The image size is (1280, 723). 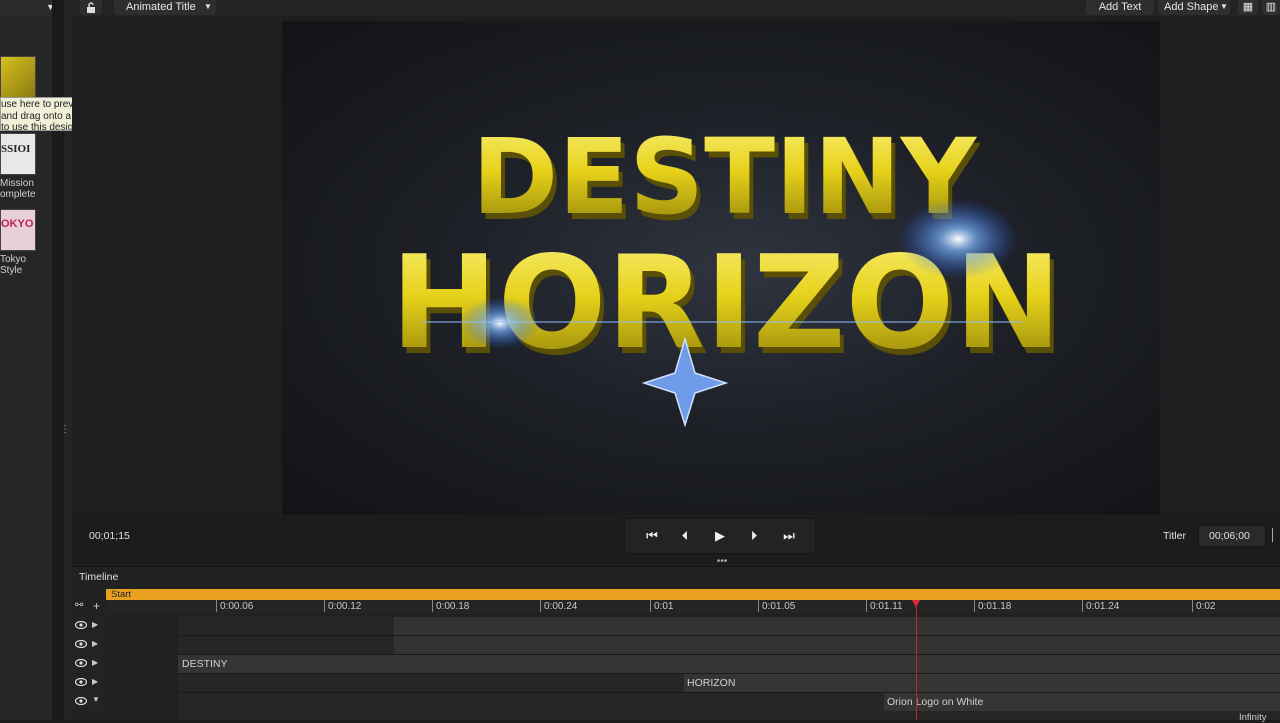 I want to click on track-controls: ▼, so click(x=89, y=702).